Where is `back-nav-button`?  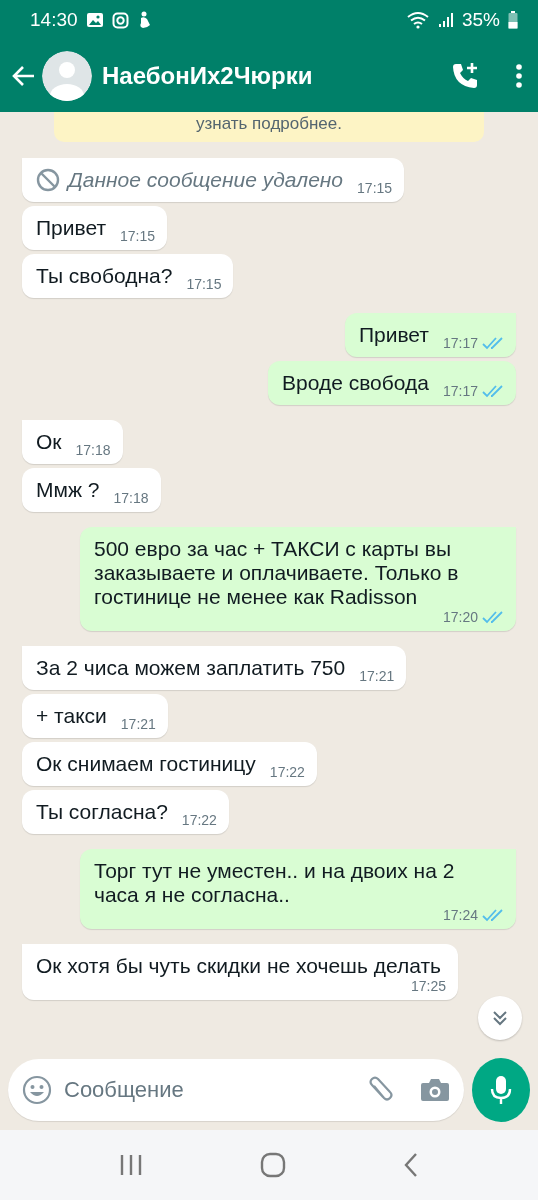
back-nav-button is located at coordinates (411, 1165).